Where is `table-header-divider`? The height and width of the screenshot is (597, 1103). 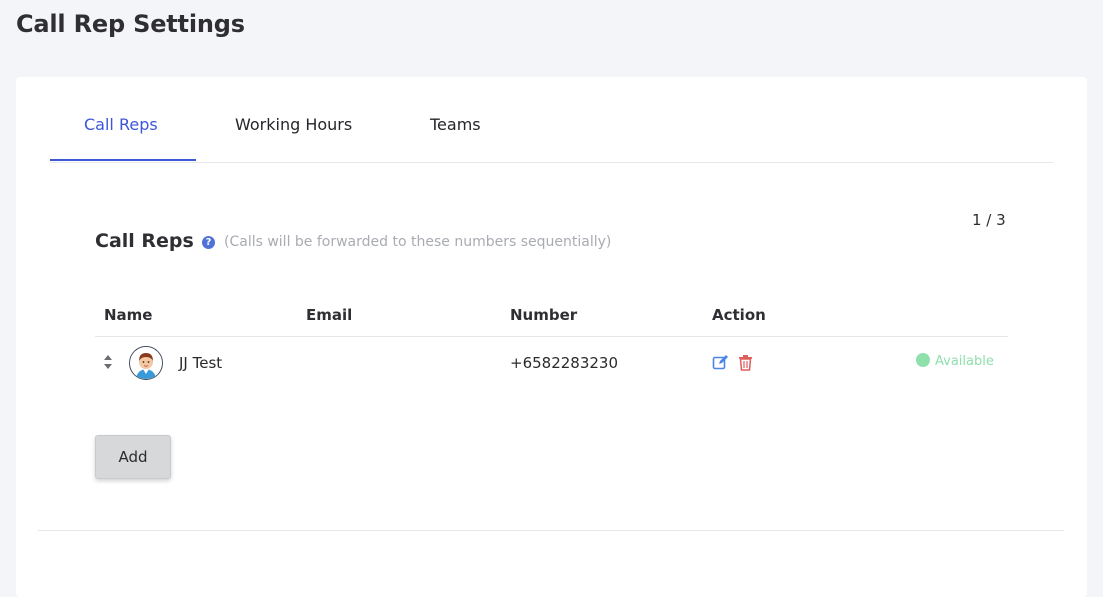
table-header-divider is located at coordinates (551, 336).